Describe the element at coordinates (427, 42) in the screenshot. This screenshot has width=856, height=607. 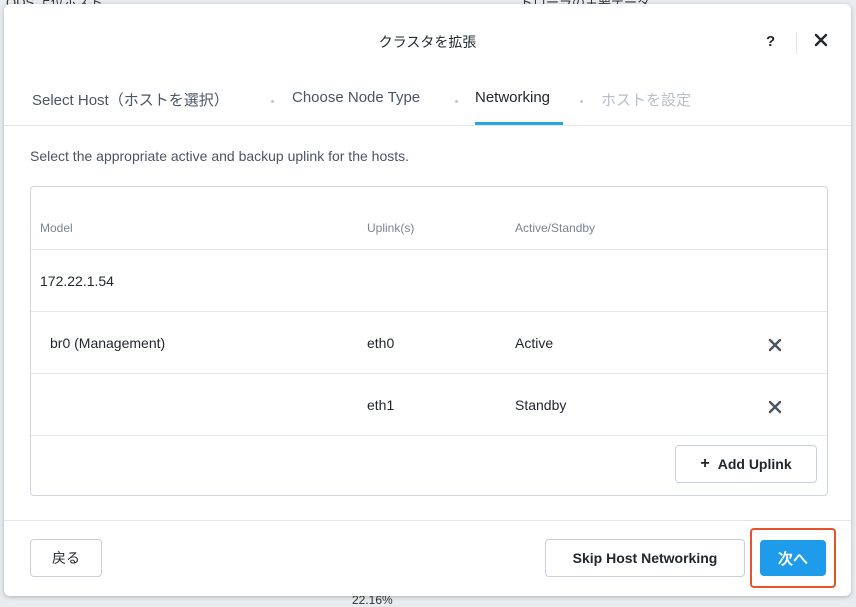
I see `dialog-title: クラスタを拡張` at that location.